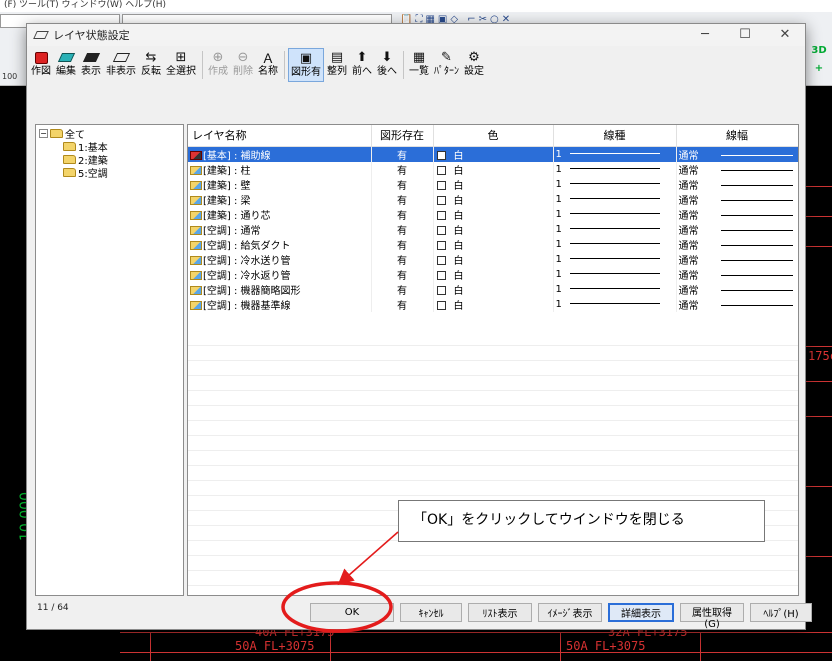 Image resolution: width=832 pixels, height=661 pixels. I want to click on layer-row: [空調] : 通常有白 1 通常, so click(493, 229).